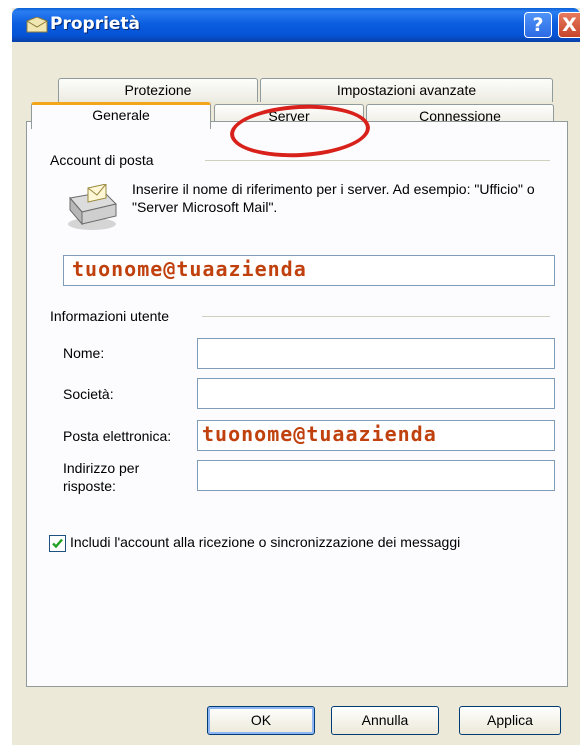 The width and height of the screenshot is (580, 745). What do you see at coordinates (376, 475) in the screenshot?
I see `reply-address-field` at bounding box center [376, 475].